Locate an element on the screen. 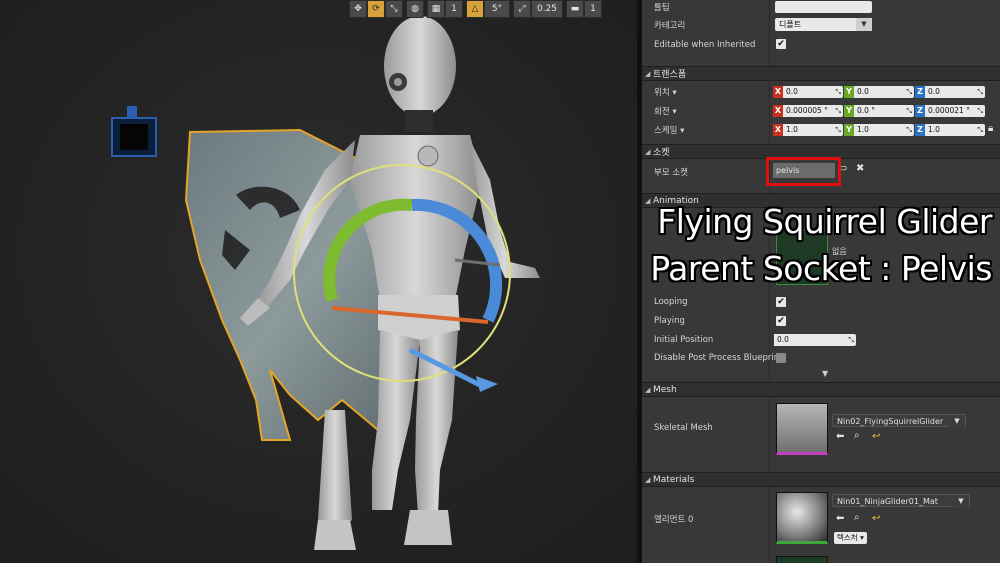  rotation-label: 회전 ▾ is located at coordinates (665, 111).